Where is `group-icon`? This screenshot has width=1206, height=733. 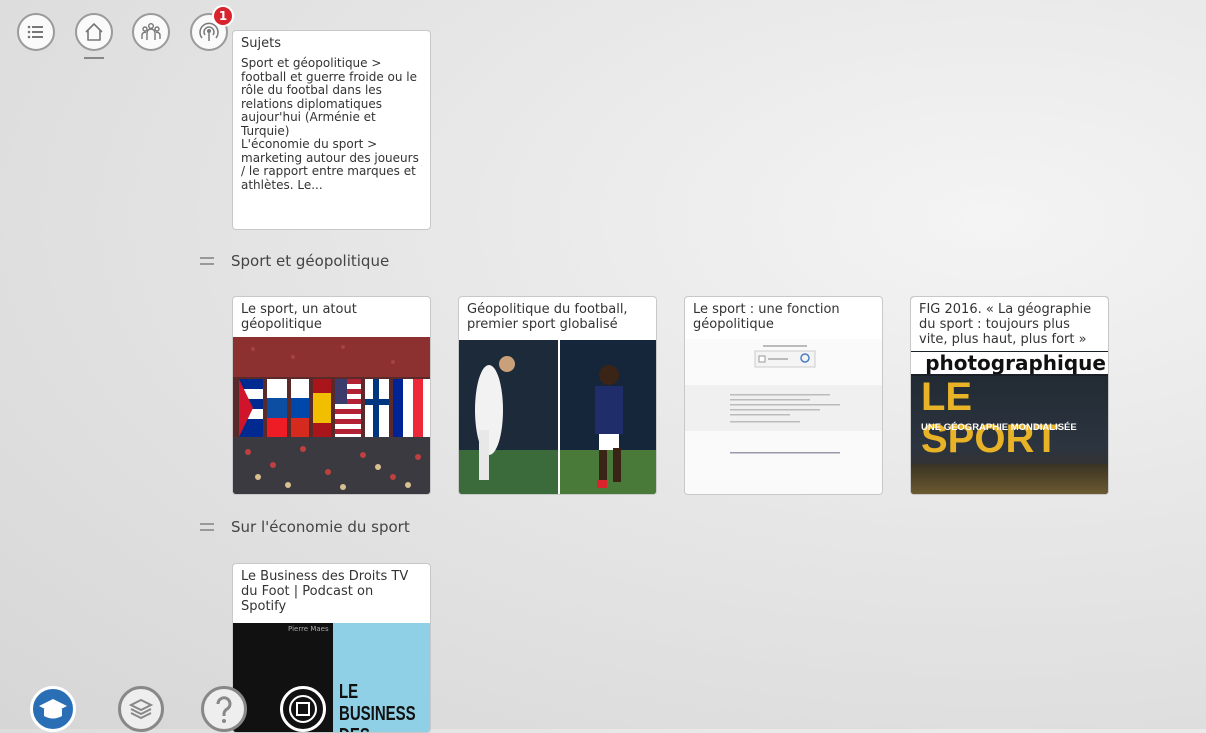
group-icon is located at coordinates (151, 31).